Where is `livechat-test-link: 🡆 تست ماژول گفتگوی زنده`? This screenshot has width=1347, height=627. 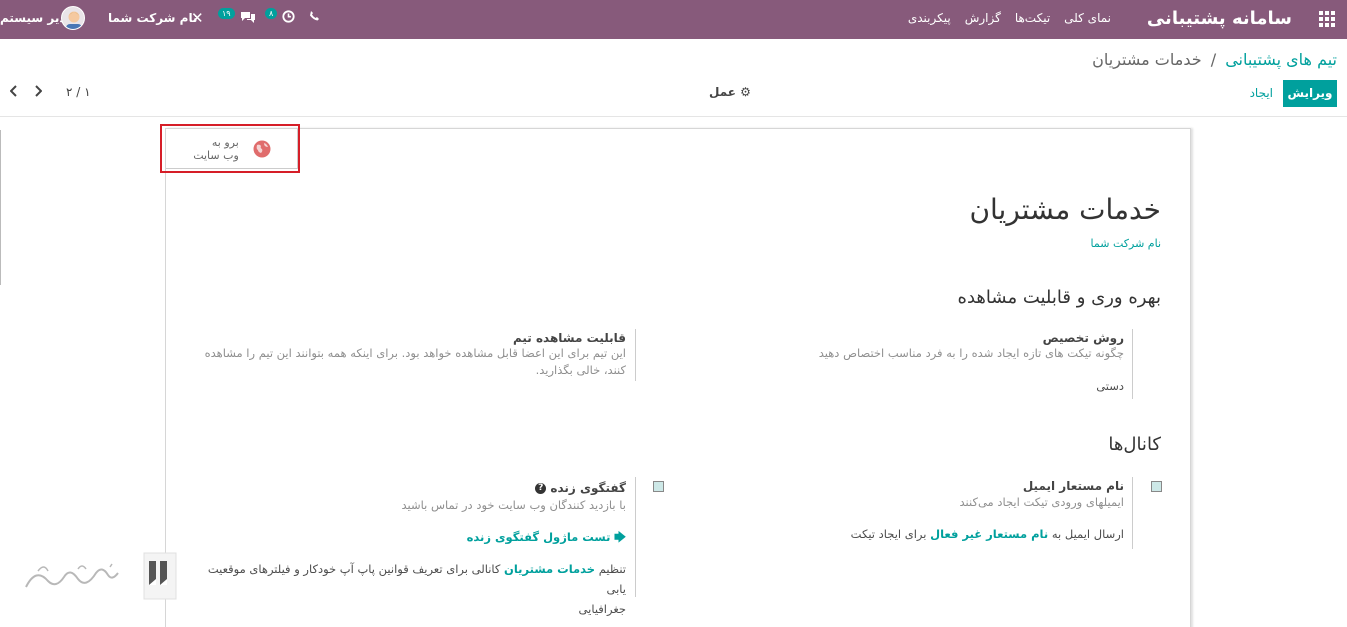
livechat-test-link: 🡆 تست ماژول گفتگوی زنده is located at coordinates (546, 539).